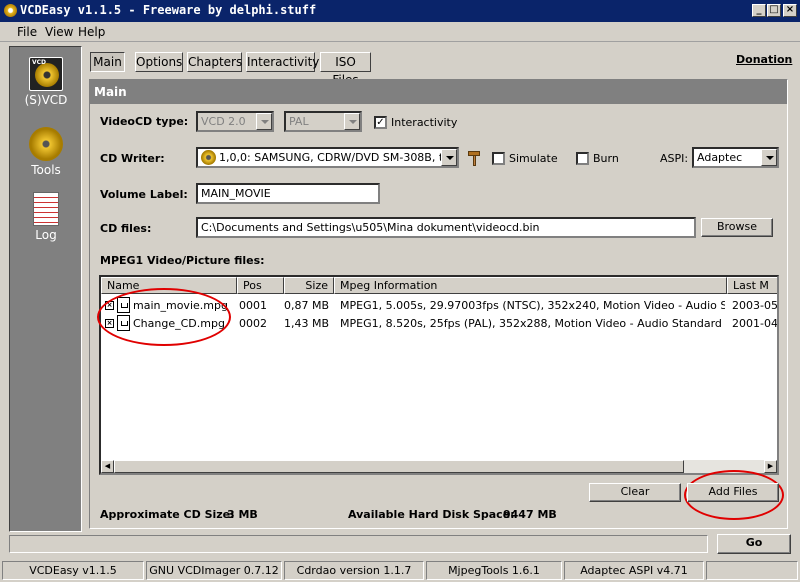 The image size is (800, 582). What do you see at coordinates (107, 62) in the screenshot?
I see `tab-main: Main` at bounding box center [107, 62].